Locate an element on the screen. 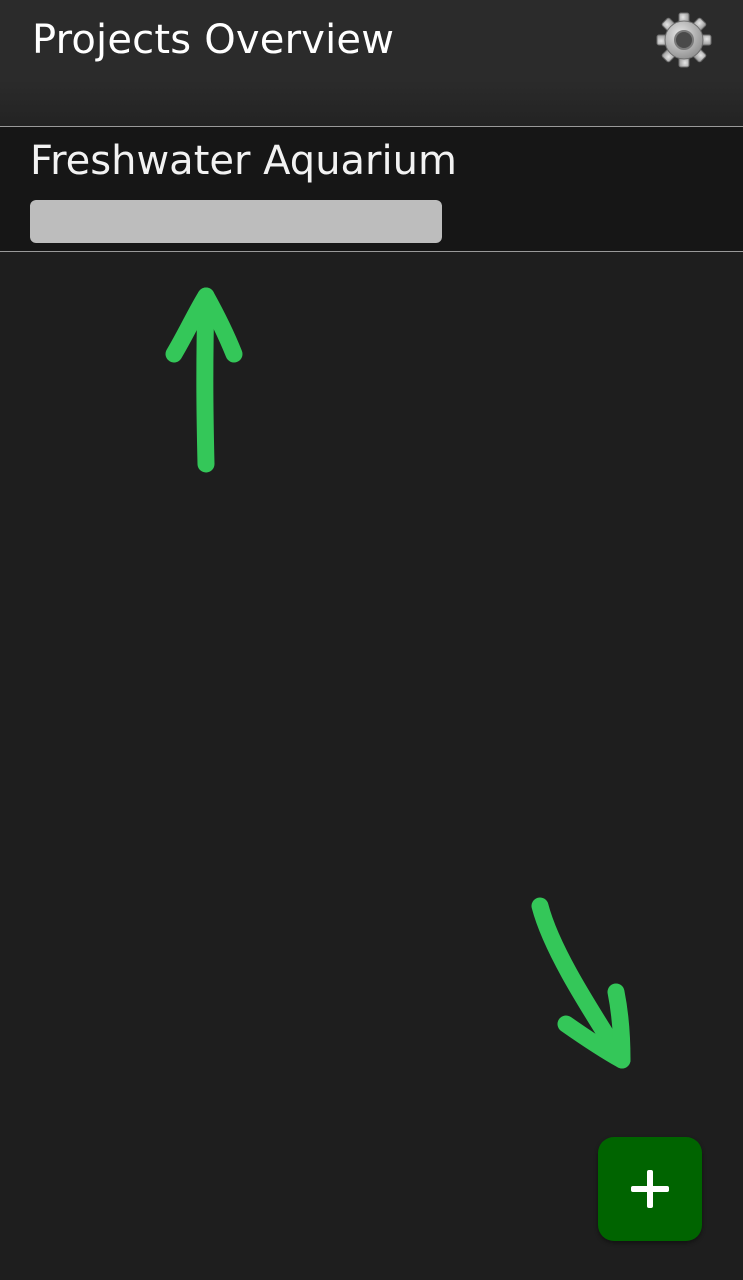  gear-icon is located at coordinates (684, 40).